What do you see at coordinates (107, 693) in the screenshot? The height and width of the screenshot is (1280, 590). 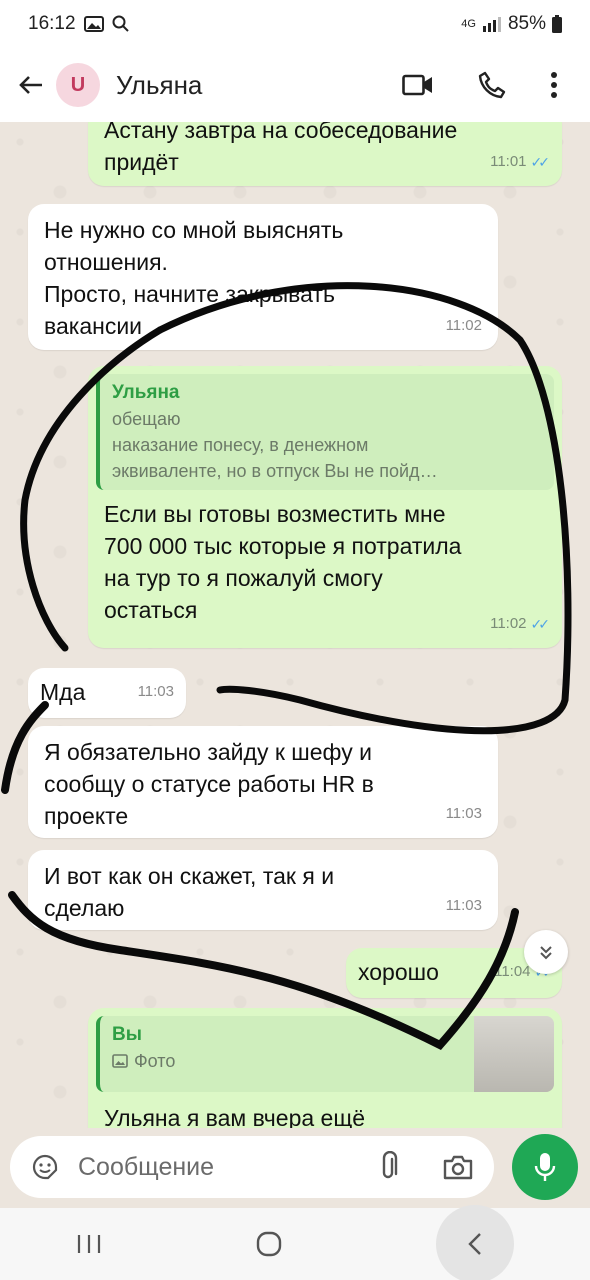 I see `message-bubble-incoming: Мда 11:03` at bounding box center [107, 693].